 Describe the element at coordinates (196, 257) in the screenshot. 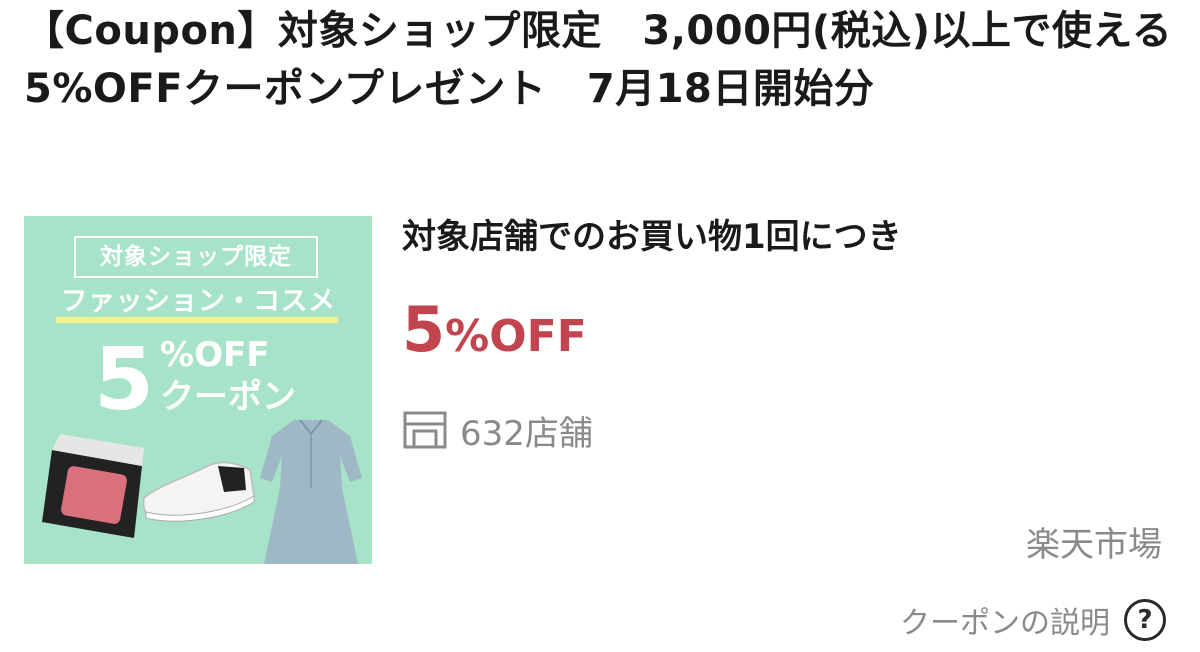

I see `banner-shop-label: 対象ショップ限定` at that location.